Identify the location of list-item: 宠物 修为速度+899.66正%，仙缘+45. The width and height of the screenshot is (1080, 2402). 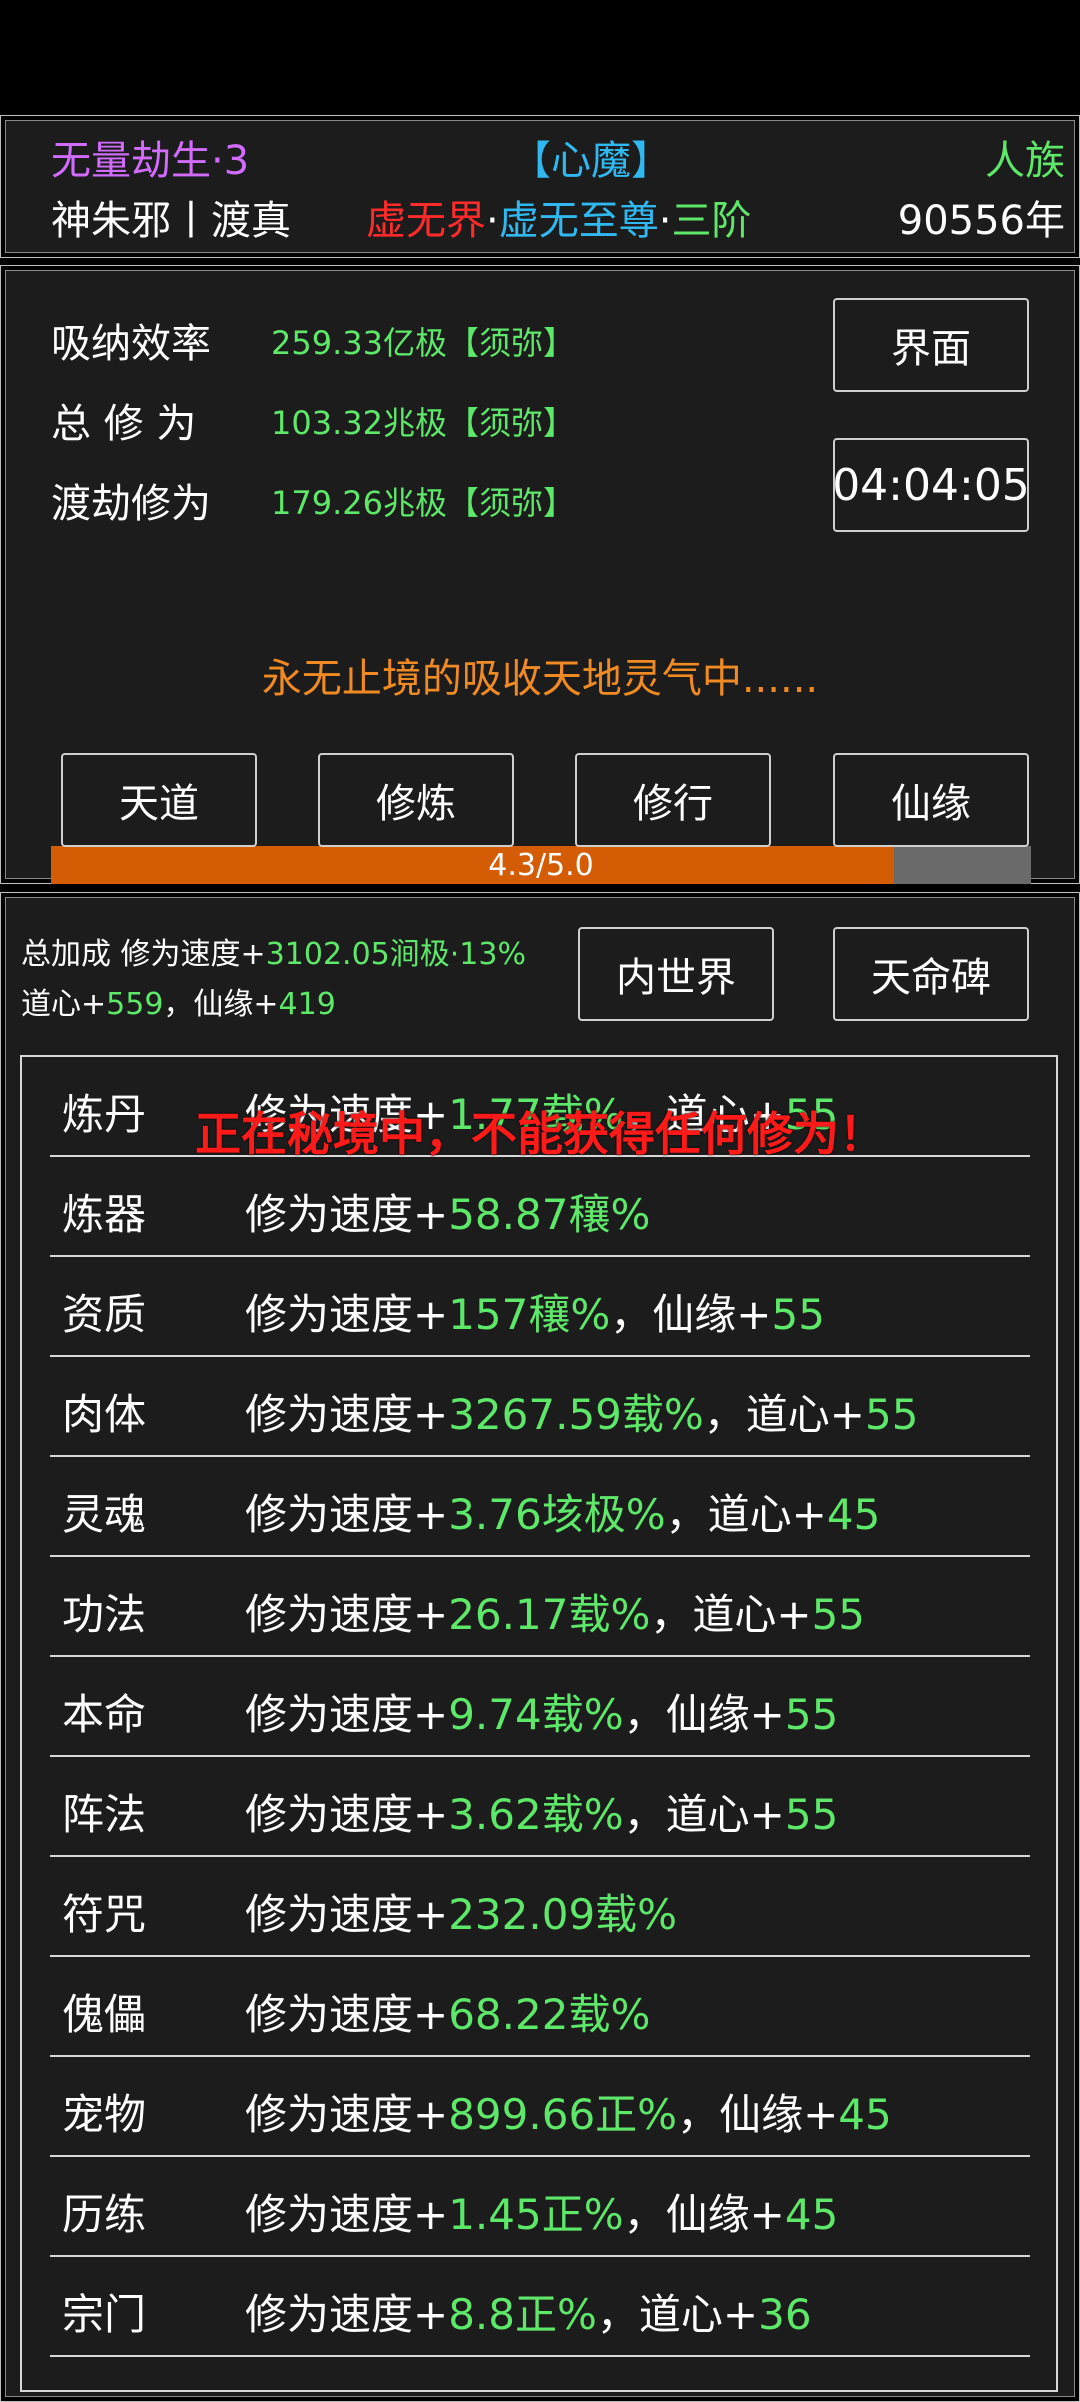
(540, 2107).